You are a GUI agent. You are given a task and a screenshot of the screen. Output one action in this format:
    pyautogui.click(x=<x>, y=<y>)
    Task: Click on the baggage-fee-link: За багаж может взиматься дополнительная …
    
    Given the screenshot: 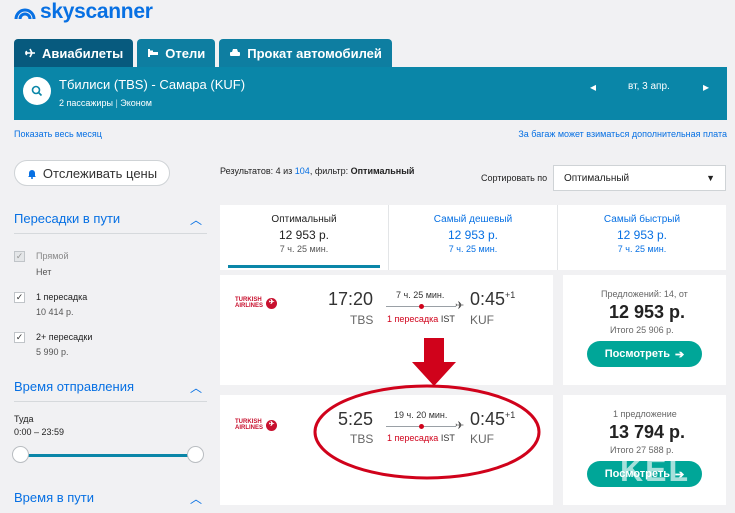 What is the action you would take?
    pyautogui.click(x=622, y=134)
    